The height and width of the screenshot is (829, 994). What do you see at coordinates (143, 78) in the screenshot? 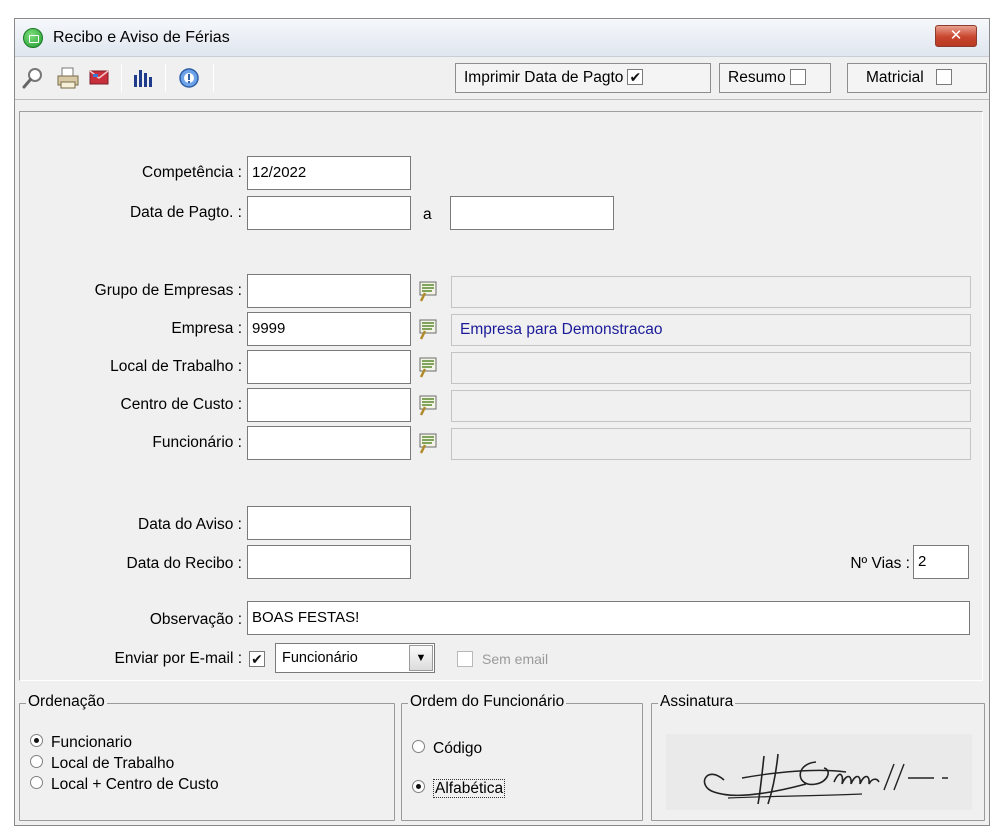
I see `chart-icon` at bounding box center [143, 78].